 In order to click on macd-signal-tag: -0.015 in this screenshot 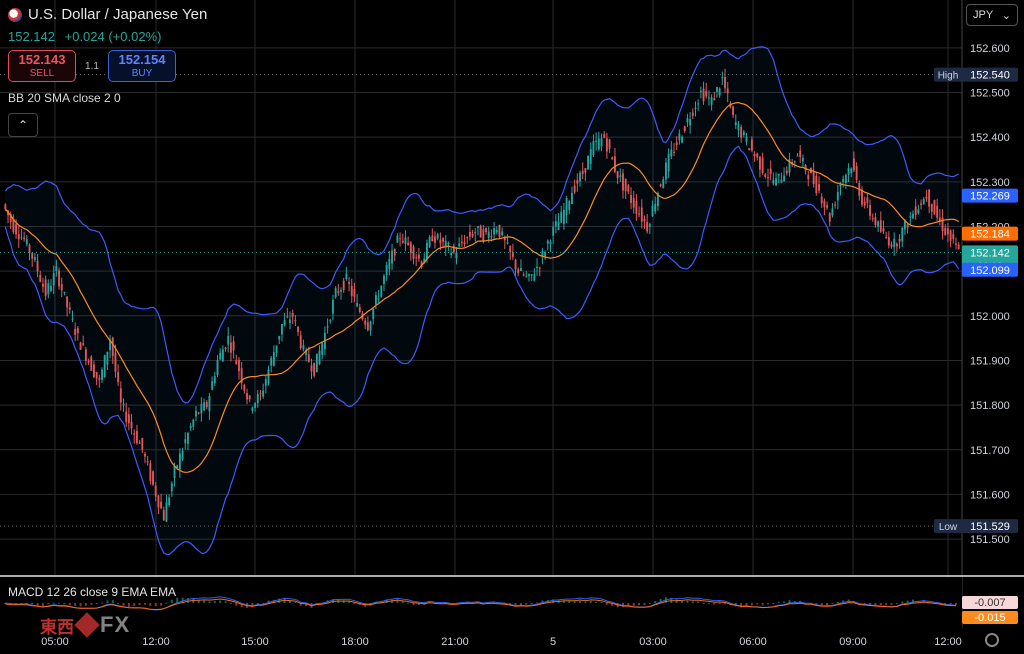, I will do `click(989, 618)`.